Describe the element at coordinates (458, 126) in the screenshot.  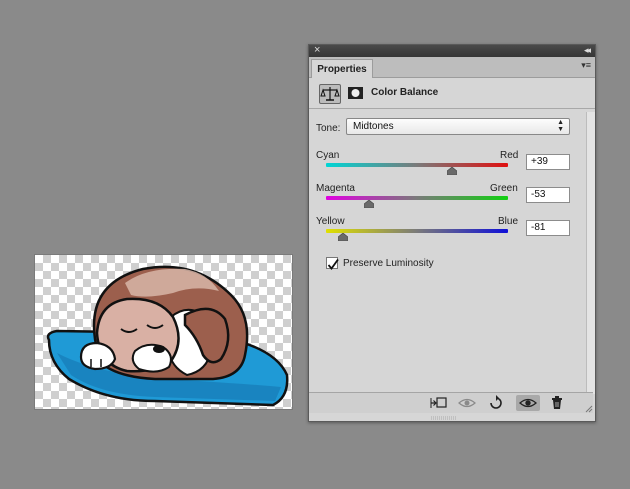
I see `tone-select: Midtones ▲ ▼` at that location.